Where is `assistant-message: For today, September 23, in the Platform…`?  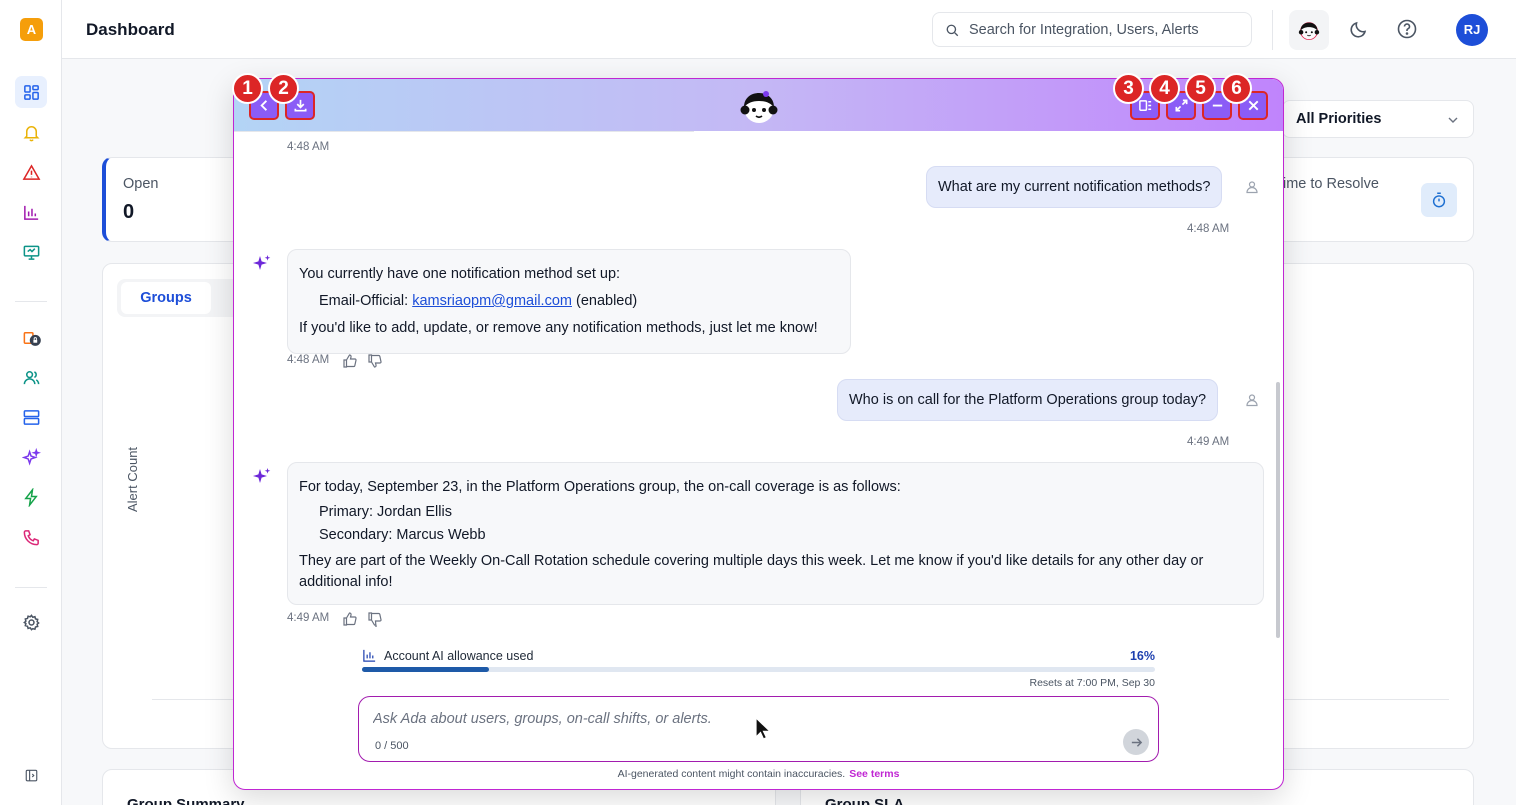
assistant-message: For today, September 23, in the Platform… is located at coordinates (775, 533).